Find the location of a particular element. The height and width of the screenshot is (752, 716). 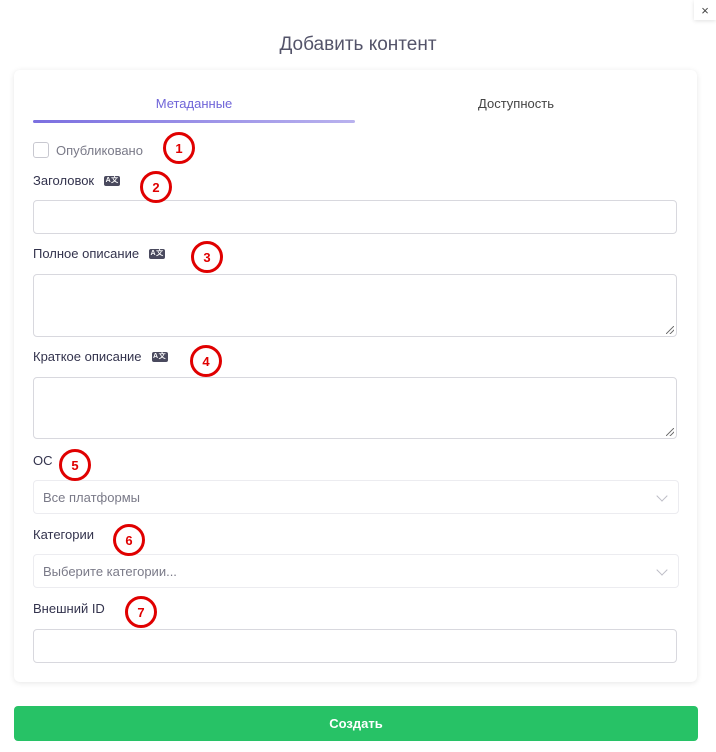

tab-bar: Метаданные Доступность is located at coordinates (356, 109).